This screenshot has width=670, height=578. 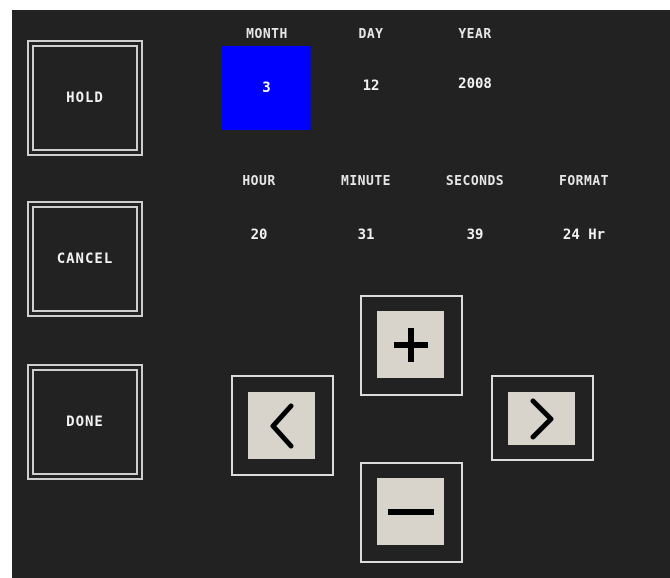 What do you see at coordinates (584, 181) in the screenshot?
I see `format-header: FORMAT` at bounding box center [584, 181].